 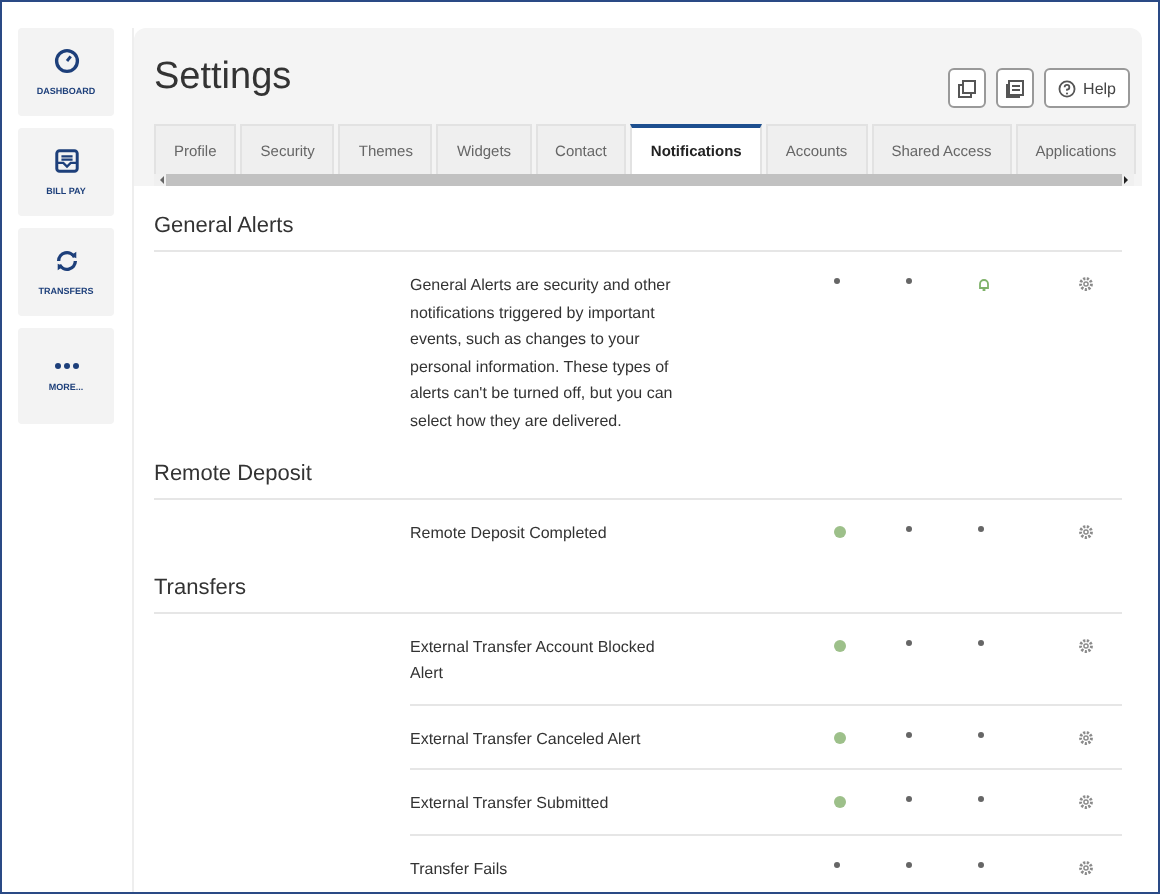 I want to click on copy-icon, so click(x=966, y=88).